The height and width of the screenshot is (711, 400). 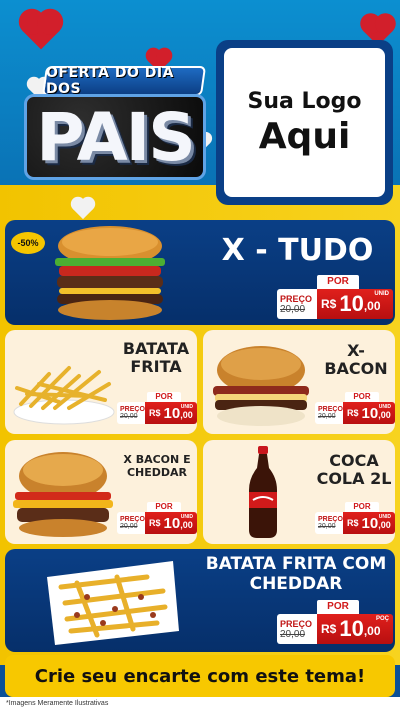 I want to click on promo-title-text: PAIS, so click(x=115, y=137).